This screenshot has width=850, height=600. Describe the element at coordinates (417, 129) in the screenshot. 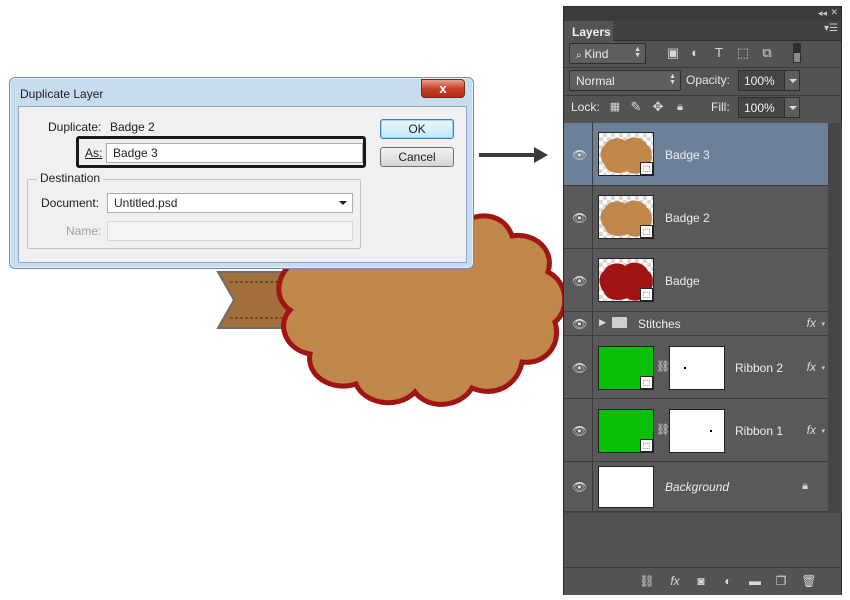

I see `ok-button: OK` at that location.